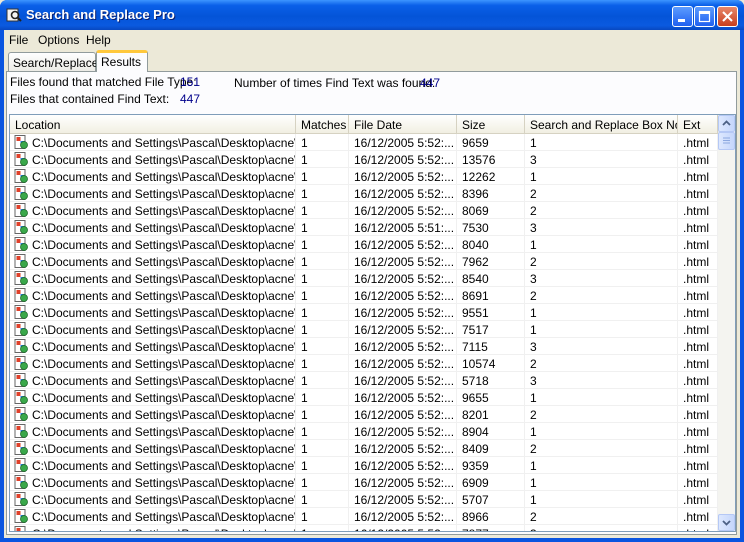  Describe the element at coordinates (491, 346) in the screenshot. I see `cell-size: 7115` at that location.